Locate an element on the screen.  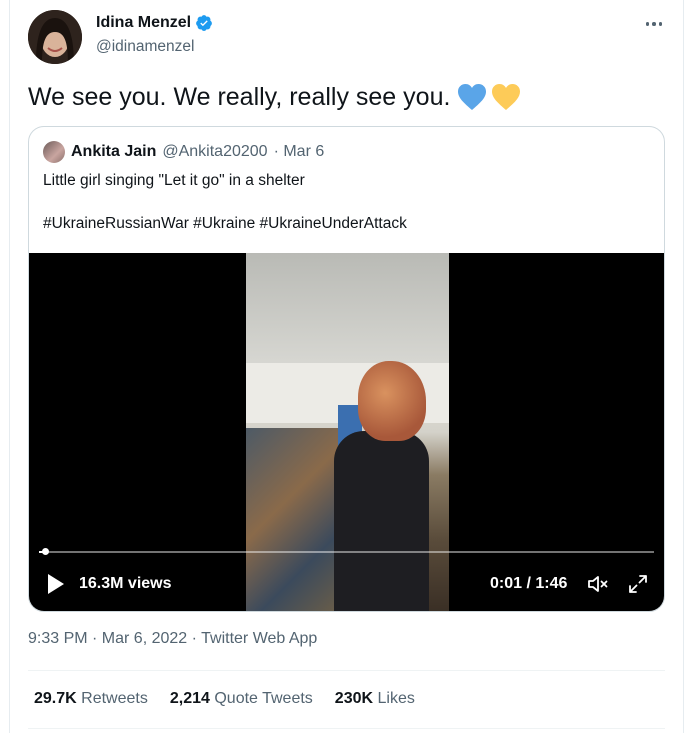
video-scene-girl-hair is located at coordinates (392, 401).